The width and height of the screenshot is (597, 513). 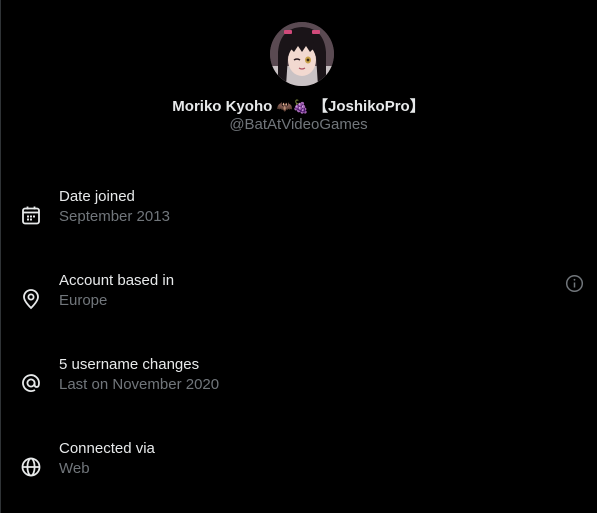 I want to click on display-name: Moriko Kyoho 🦇🍇 【JoshikoPro】, so click(x=298, y=105).